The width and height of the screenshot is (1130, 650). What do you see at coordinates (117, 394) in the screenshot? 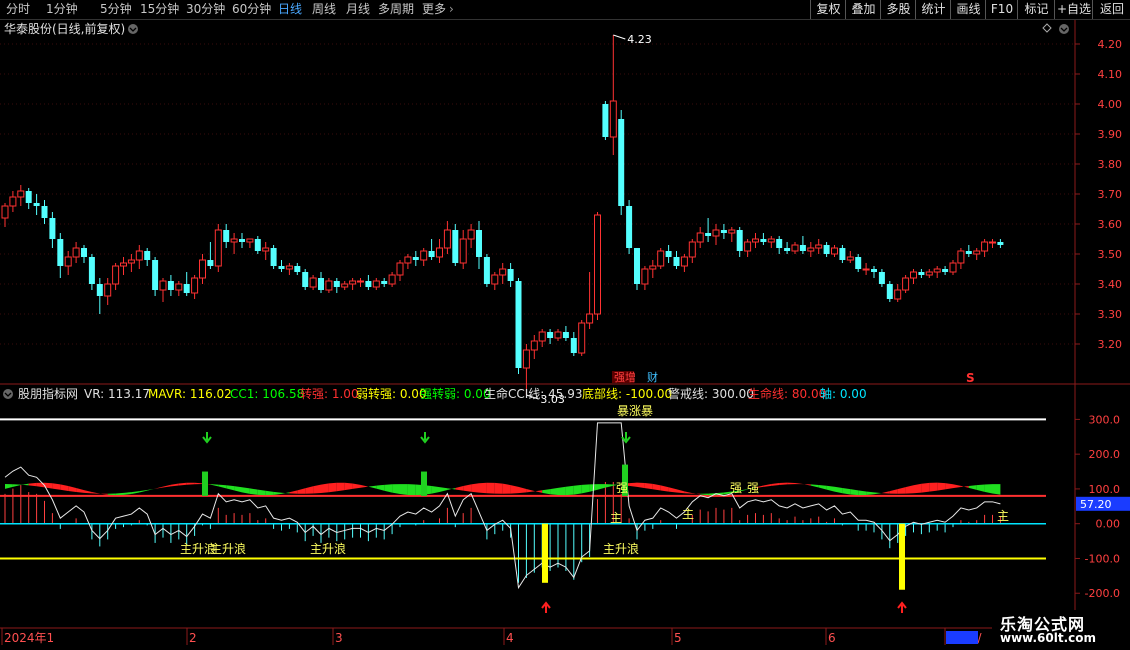
I see `indicator-value-0: VR: 113.17` at bounding box center [117, 394].